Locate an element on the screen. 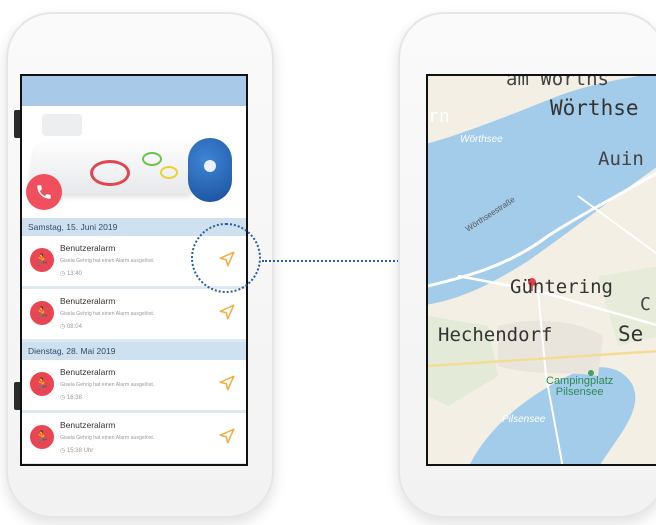 The image size is (656, 525). date-header: Dienstag, 28. Mai 2019 is located at coordinates (134, 351).